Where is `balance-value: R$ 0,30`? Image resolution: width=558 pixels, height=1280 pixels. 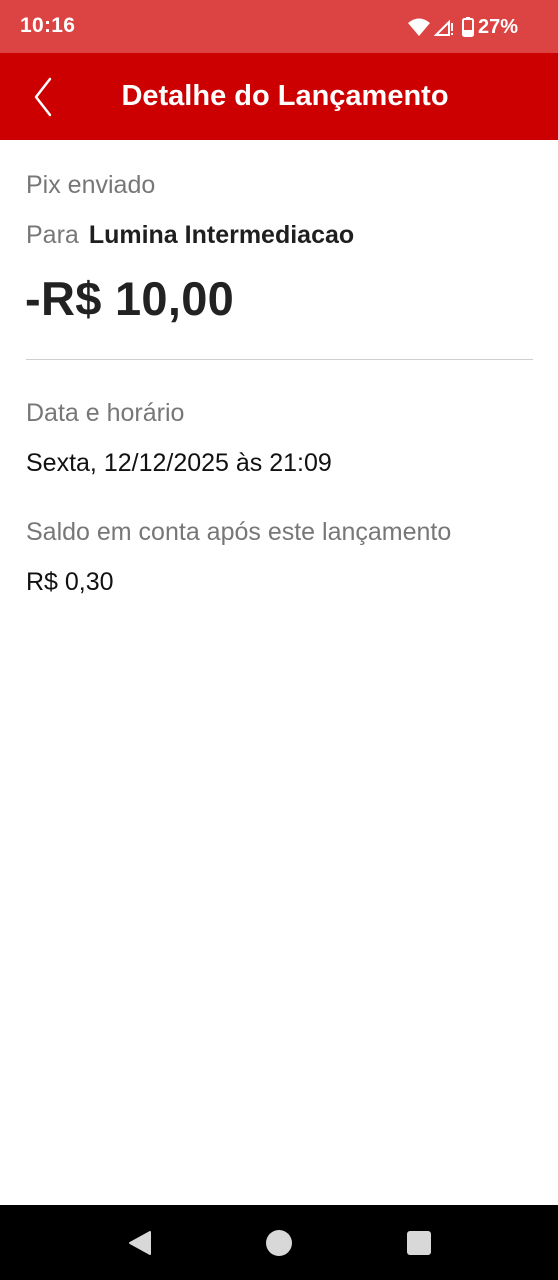
balance-value: R$ 0,30 is located at coordinates (70, 582).